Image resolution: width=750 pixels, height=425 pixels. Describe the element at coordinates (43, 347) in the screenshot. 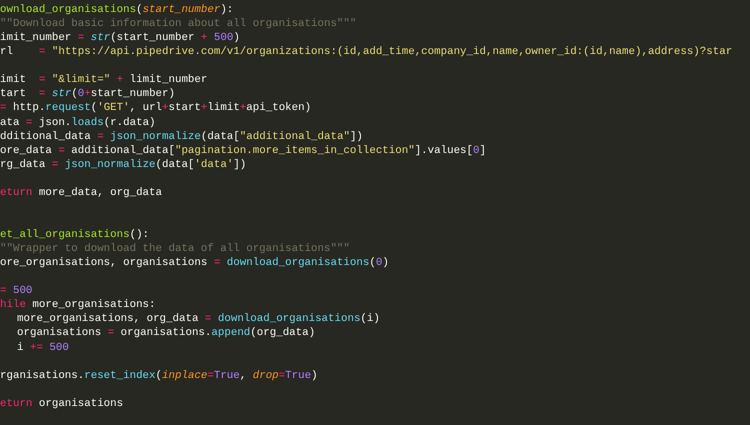

I see `code-line: i += 500` at that location.